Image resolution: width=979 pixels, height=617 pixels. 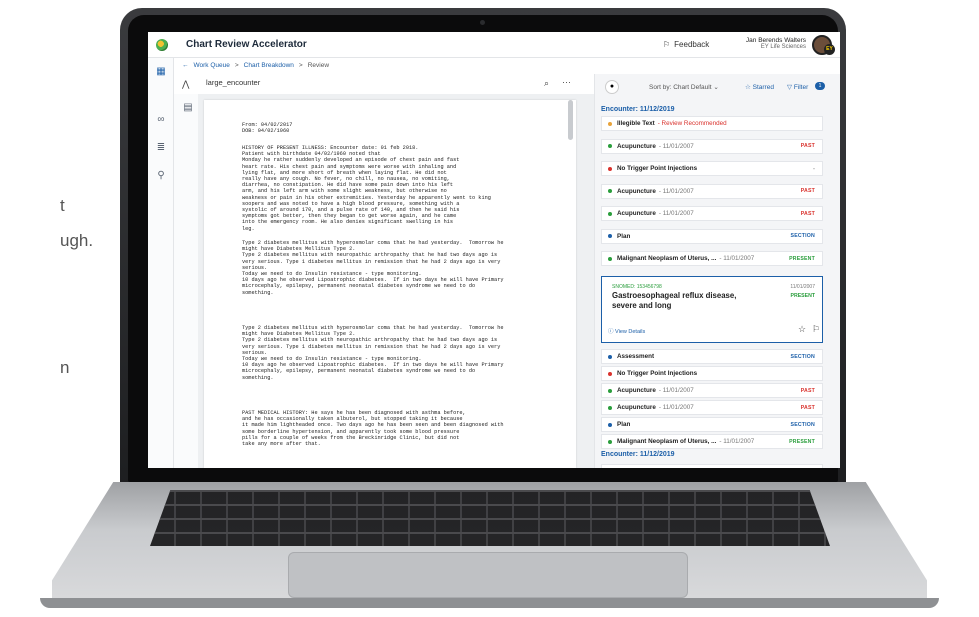 I want to click on keyboard-rows, so click(x=490, y=518).